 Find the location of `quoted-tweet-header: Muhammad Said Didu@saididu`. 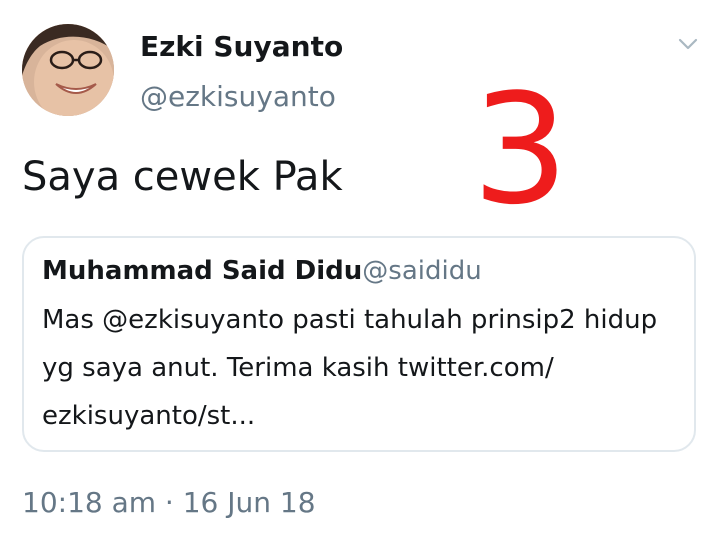

quoted-tweet-header: Muhammad Said Didu@saididu is located at coordinates (262, 271).